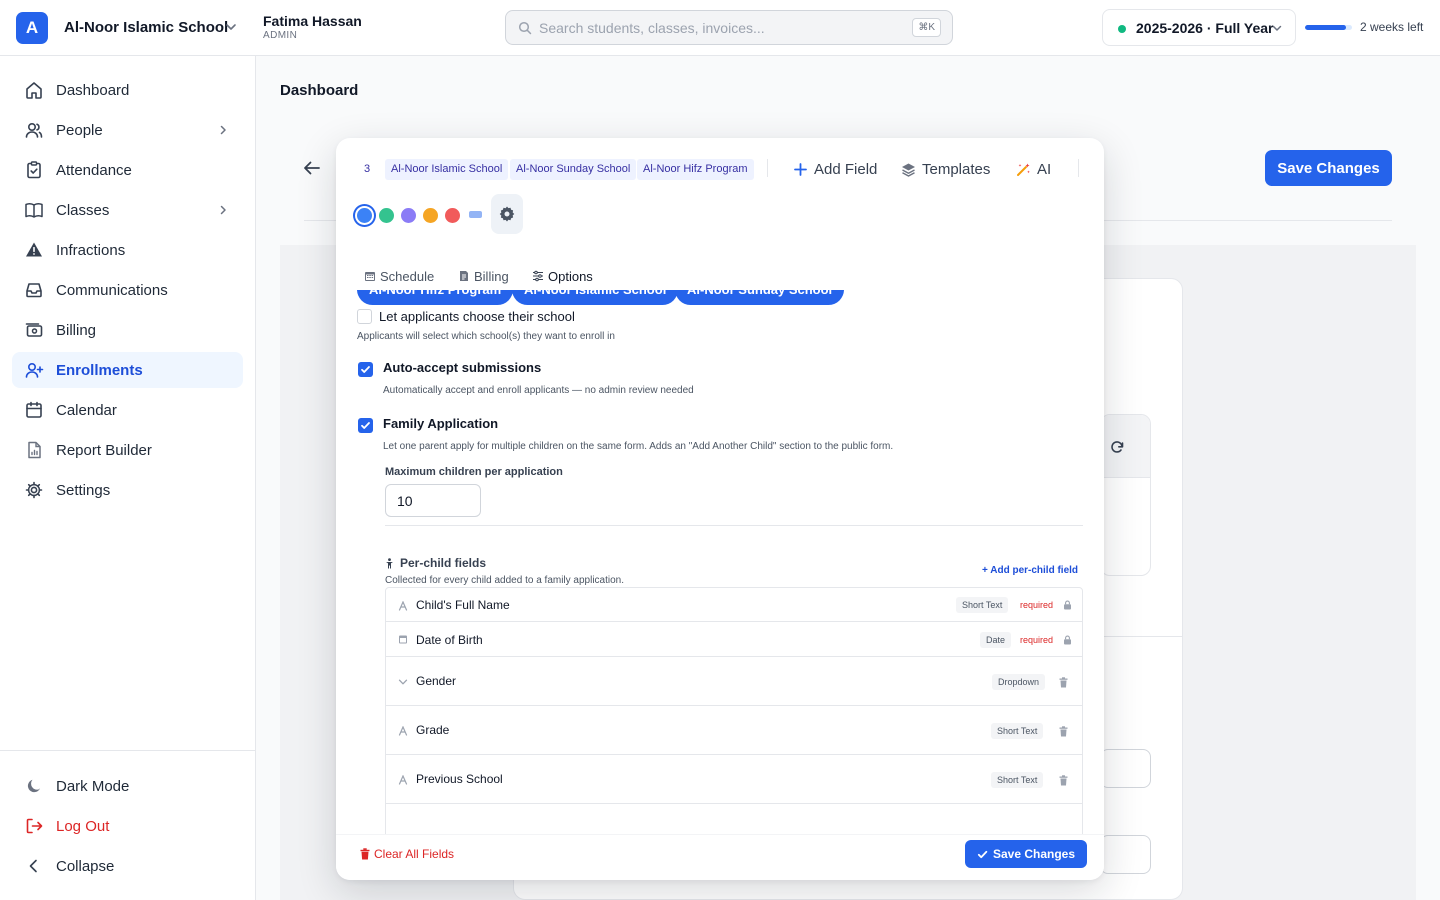 This screenshot has height=900, width=1440. I want to click on logout-button: Log Out, so click(127, 826).